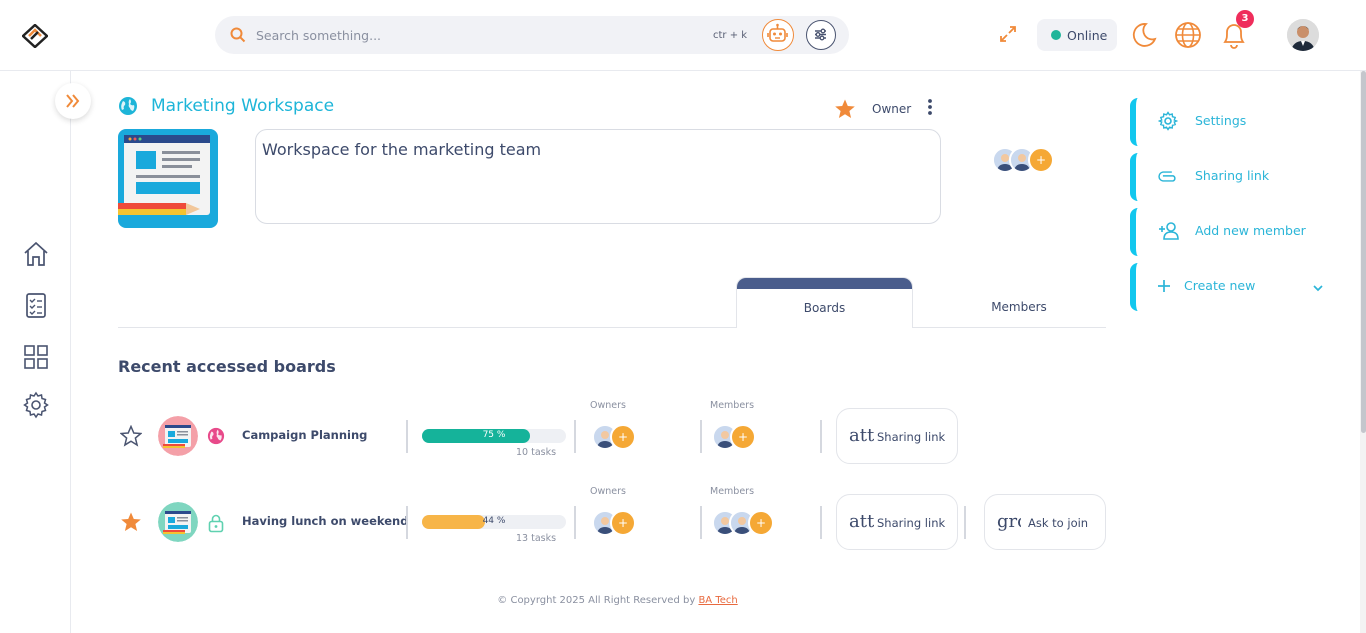  Describe the element at coordinates (1169, 233) in the screenshot. I see `user-plus-icon` at that location.